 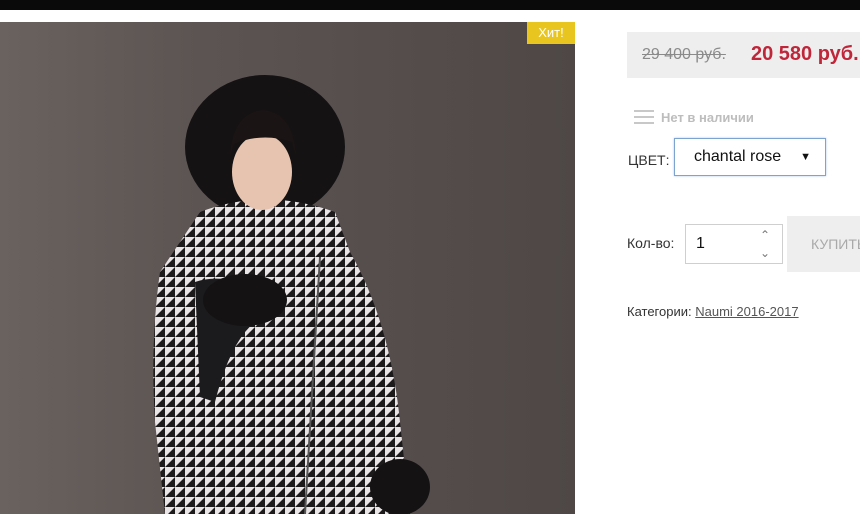 I want to click on fur-cuff-lower, so click(x=400, y=486).